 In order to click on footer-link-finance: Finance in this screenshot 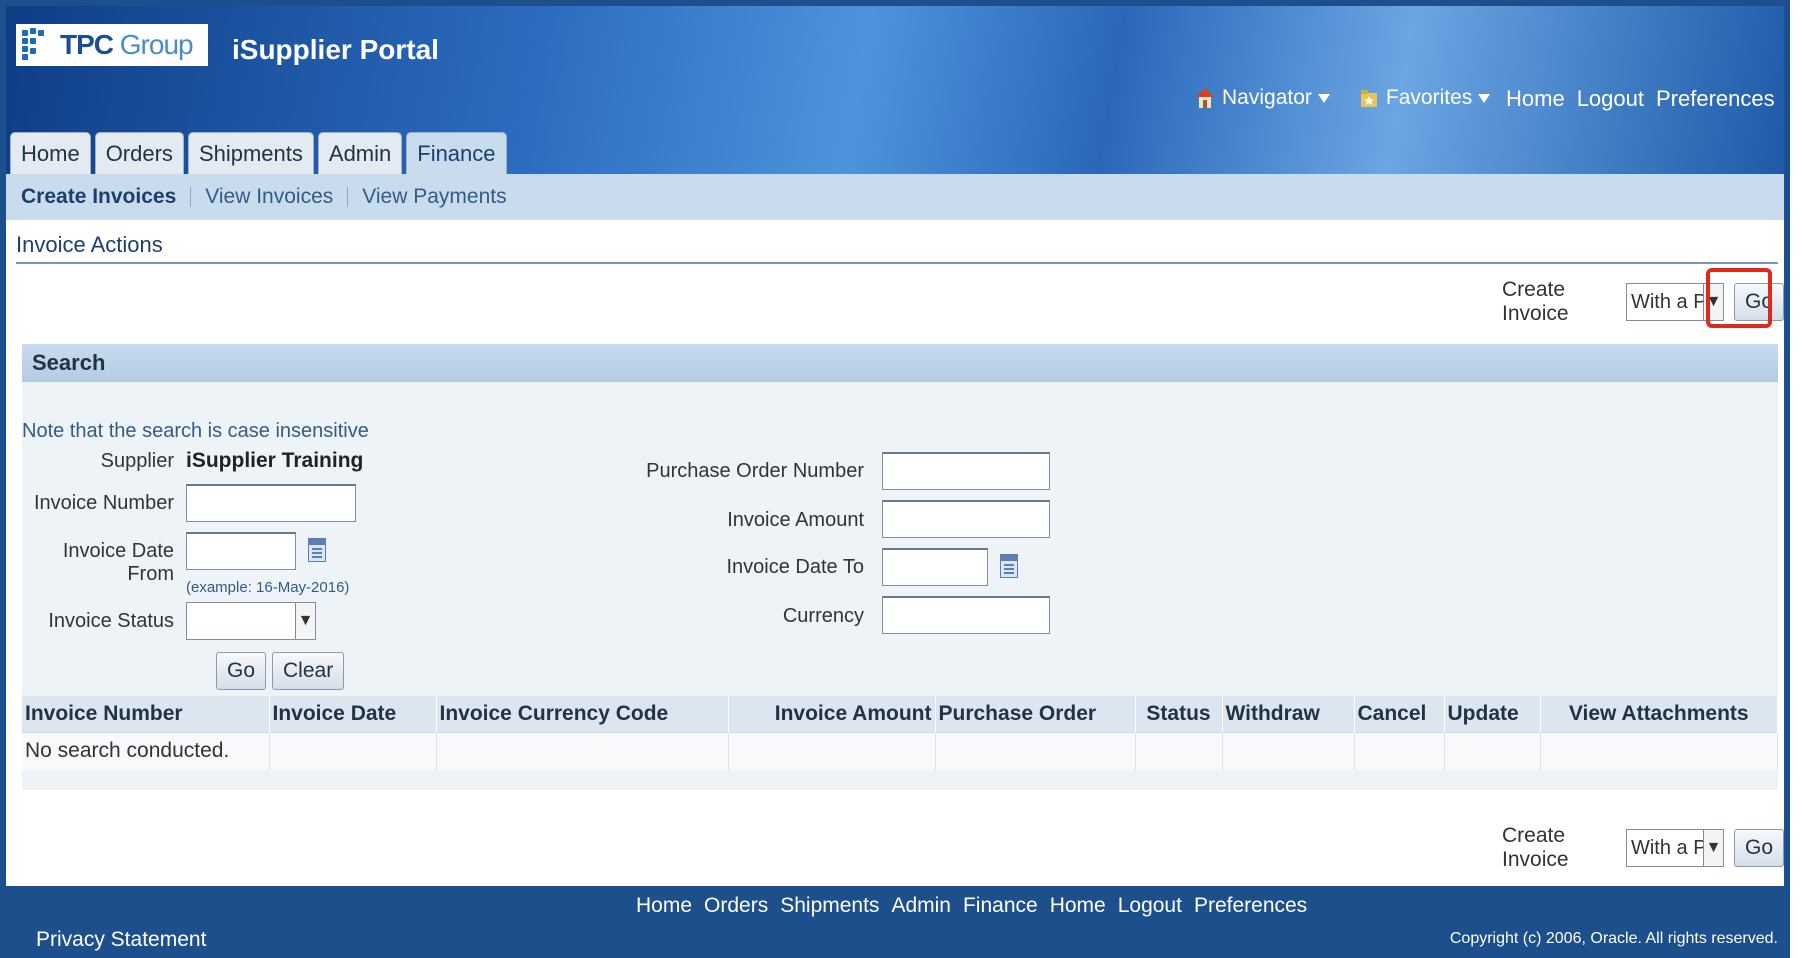, I will do `click(1000, 906)`.